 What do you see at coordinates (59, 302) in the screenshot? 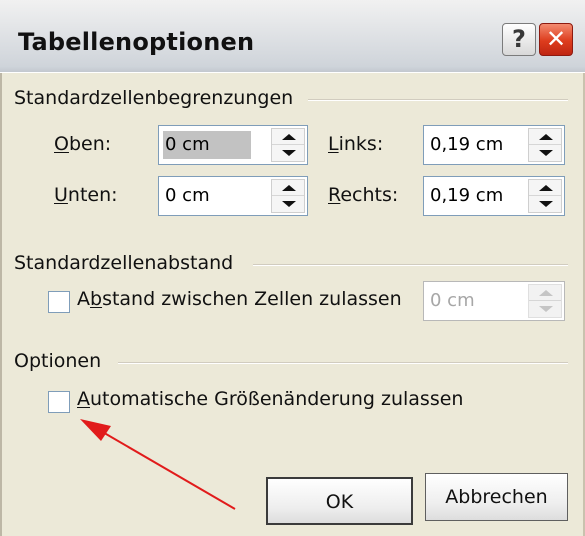
I see `allow-cell-spacing-checkbox` at bounding box center [59, 302].